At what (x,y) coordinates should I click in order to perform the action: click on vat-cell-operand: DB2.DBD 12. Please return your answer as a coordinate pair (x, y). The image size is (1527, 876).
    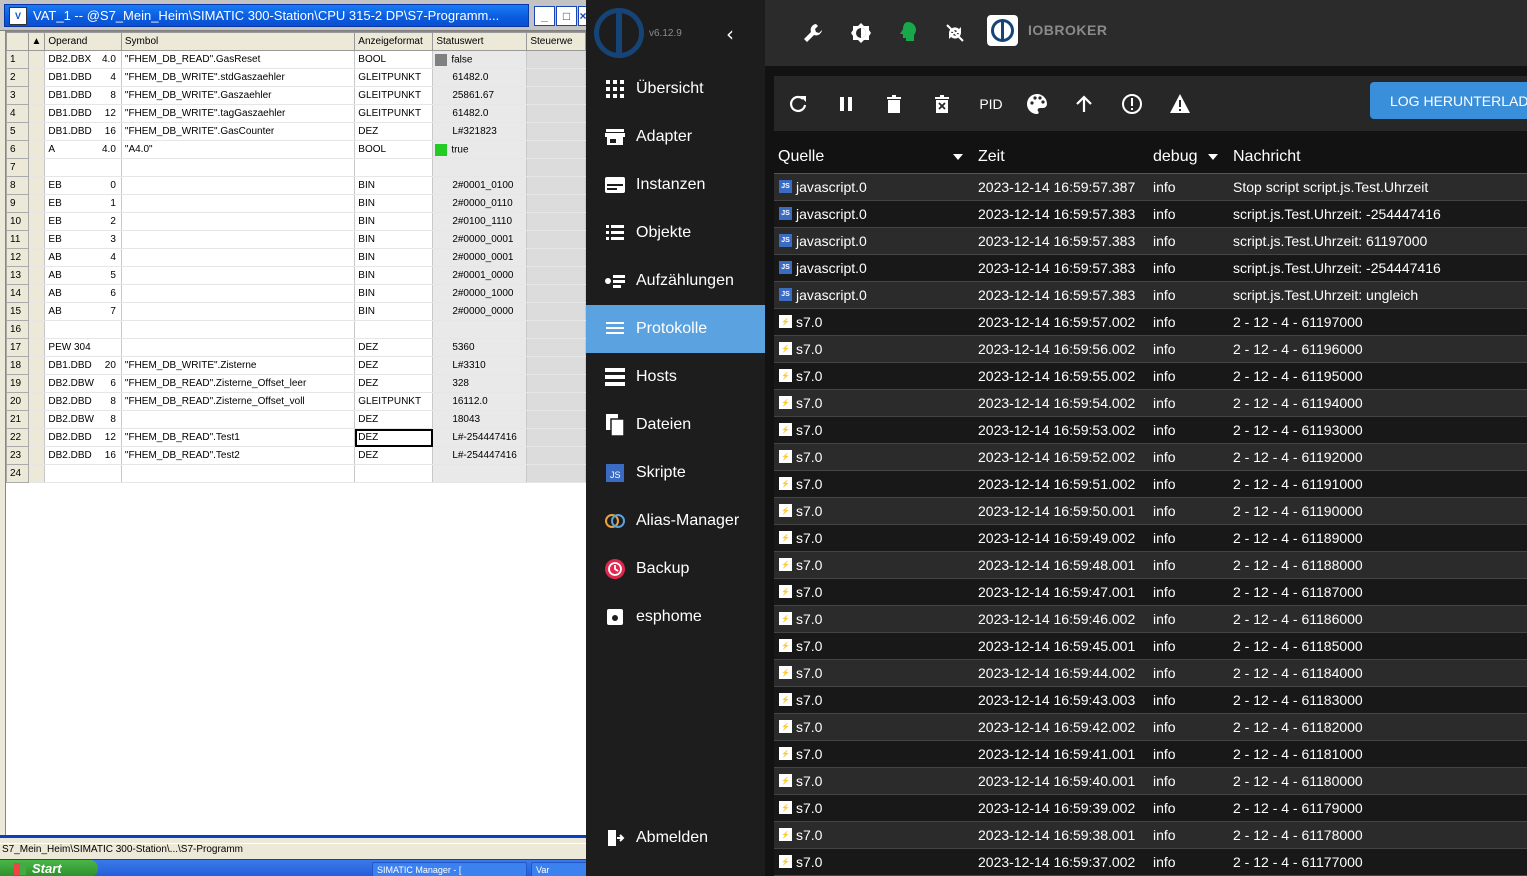
    Looking at the image, I should click on (83, 437).